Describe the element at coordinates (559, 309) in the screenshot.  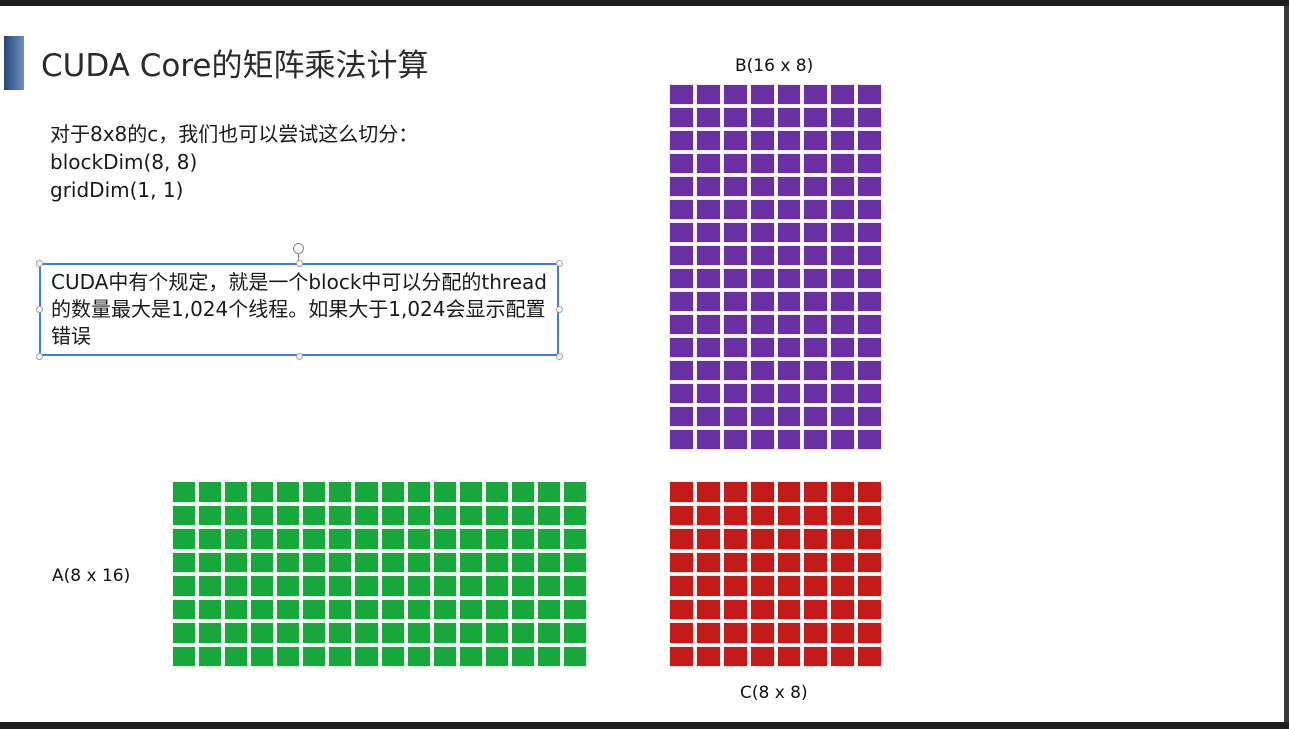
I see `resize-handle-right` at that location.